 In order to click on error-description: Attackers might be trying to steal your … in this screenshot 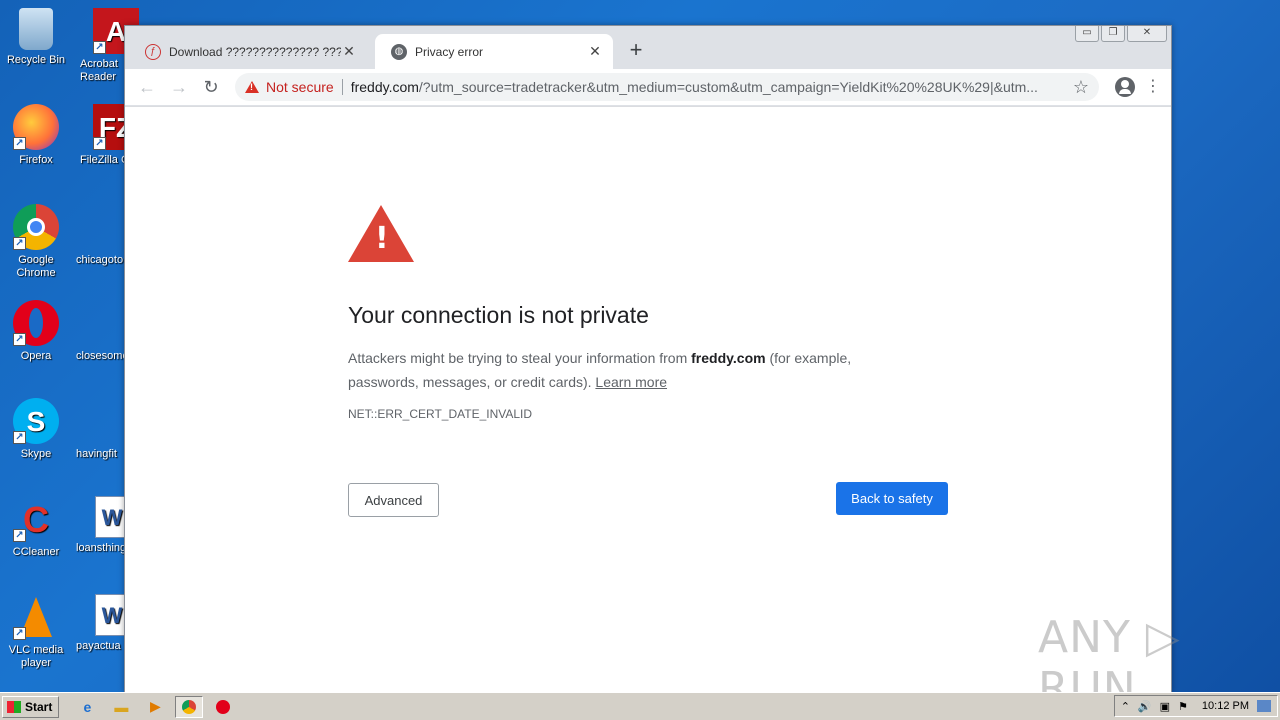, I will do `click(600, 370)`.